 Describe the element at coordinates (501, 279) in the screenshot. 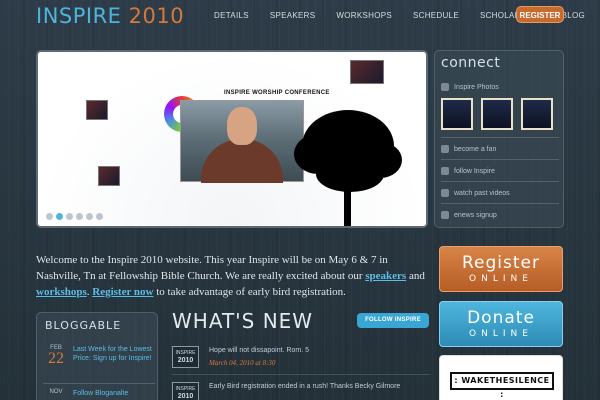

I see `register-online-subtitle: ONLINE` at that location.